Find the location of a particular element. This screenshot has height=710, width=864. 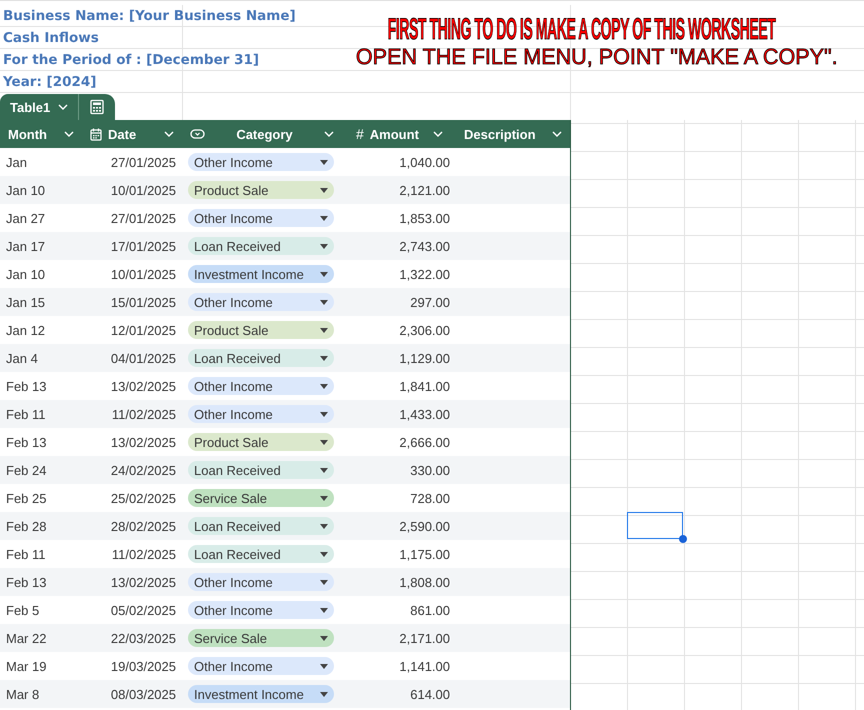

month-cell: Jan is located at coordinates (16, 162).